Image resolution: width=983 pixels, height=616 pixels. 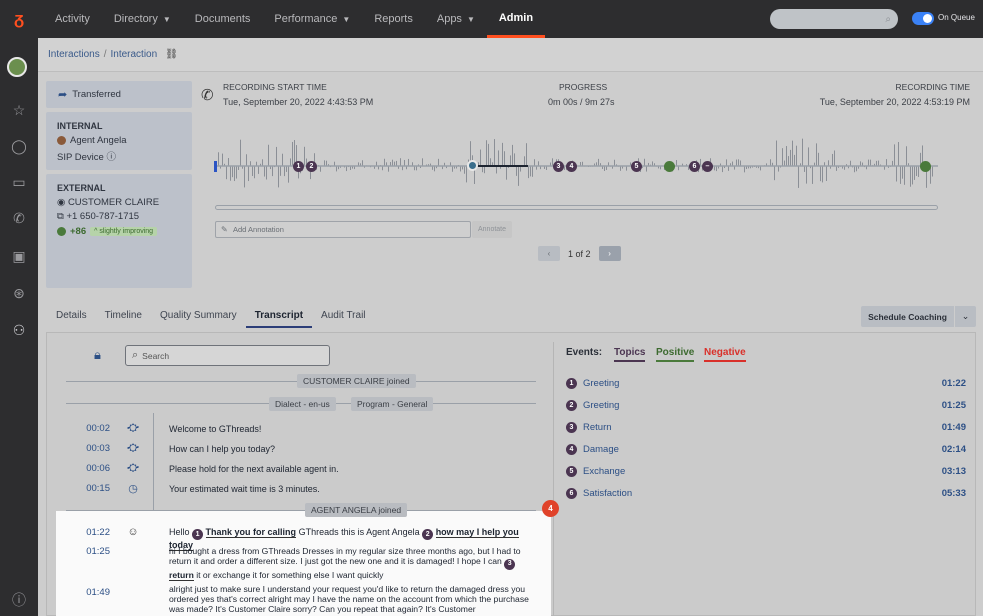 I want to click on avatar, so click(x=17, y=67).